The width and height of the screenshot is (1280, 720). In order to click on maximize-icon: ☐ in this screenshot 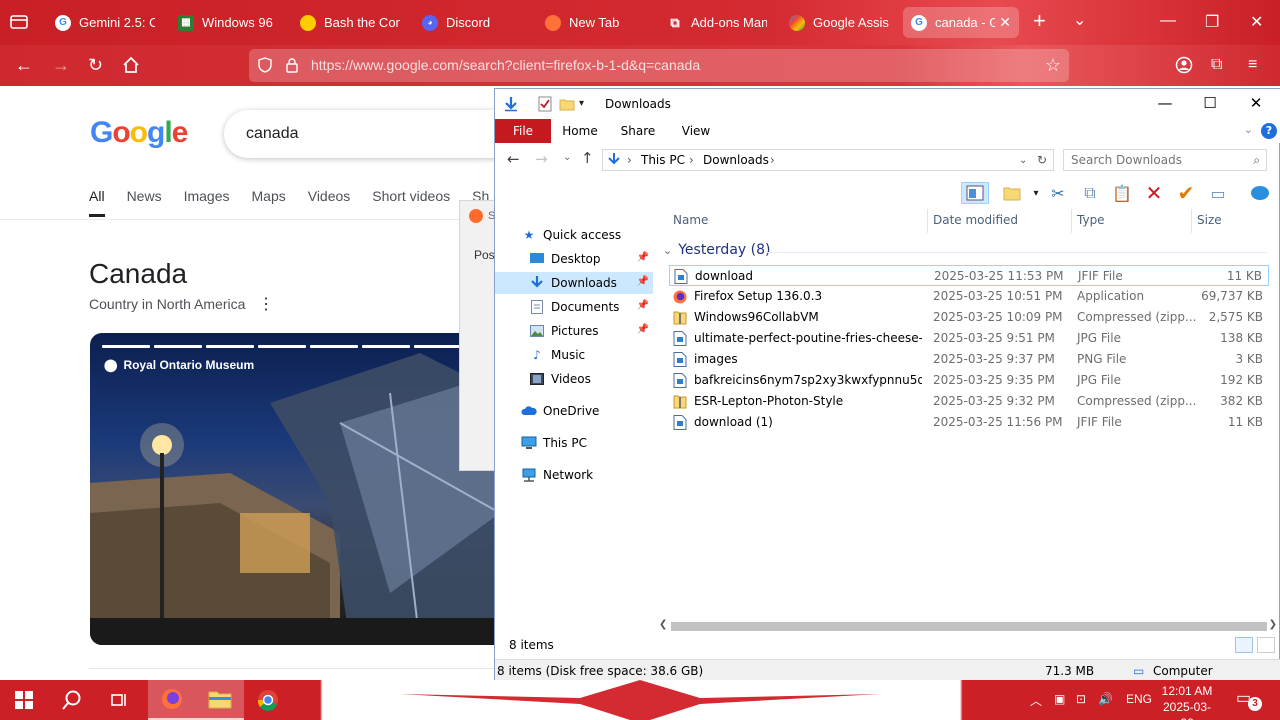, I will do `click(1210, 103)`.